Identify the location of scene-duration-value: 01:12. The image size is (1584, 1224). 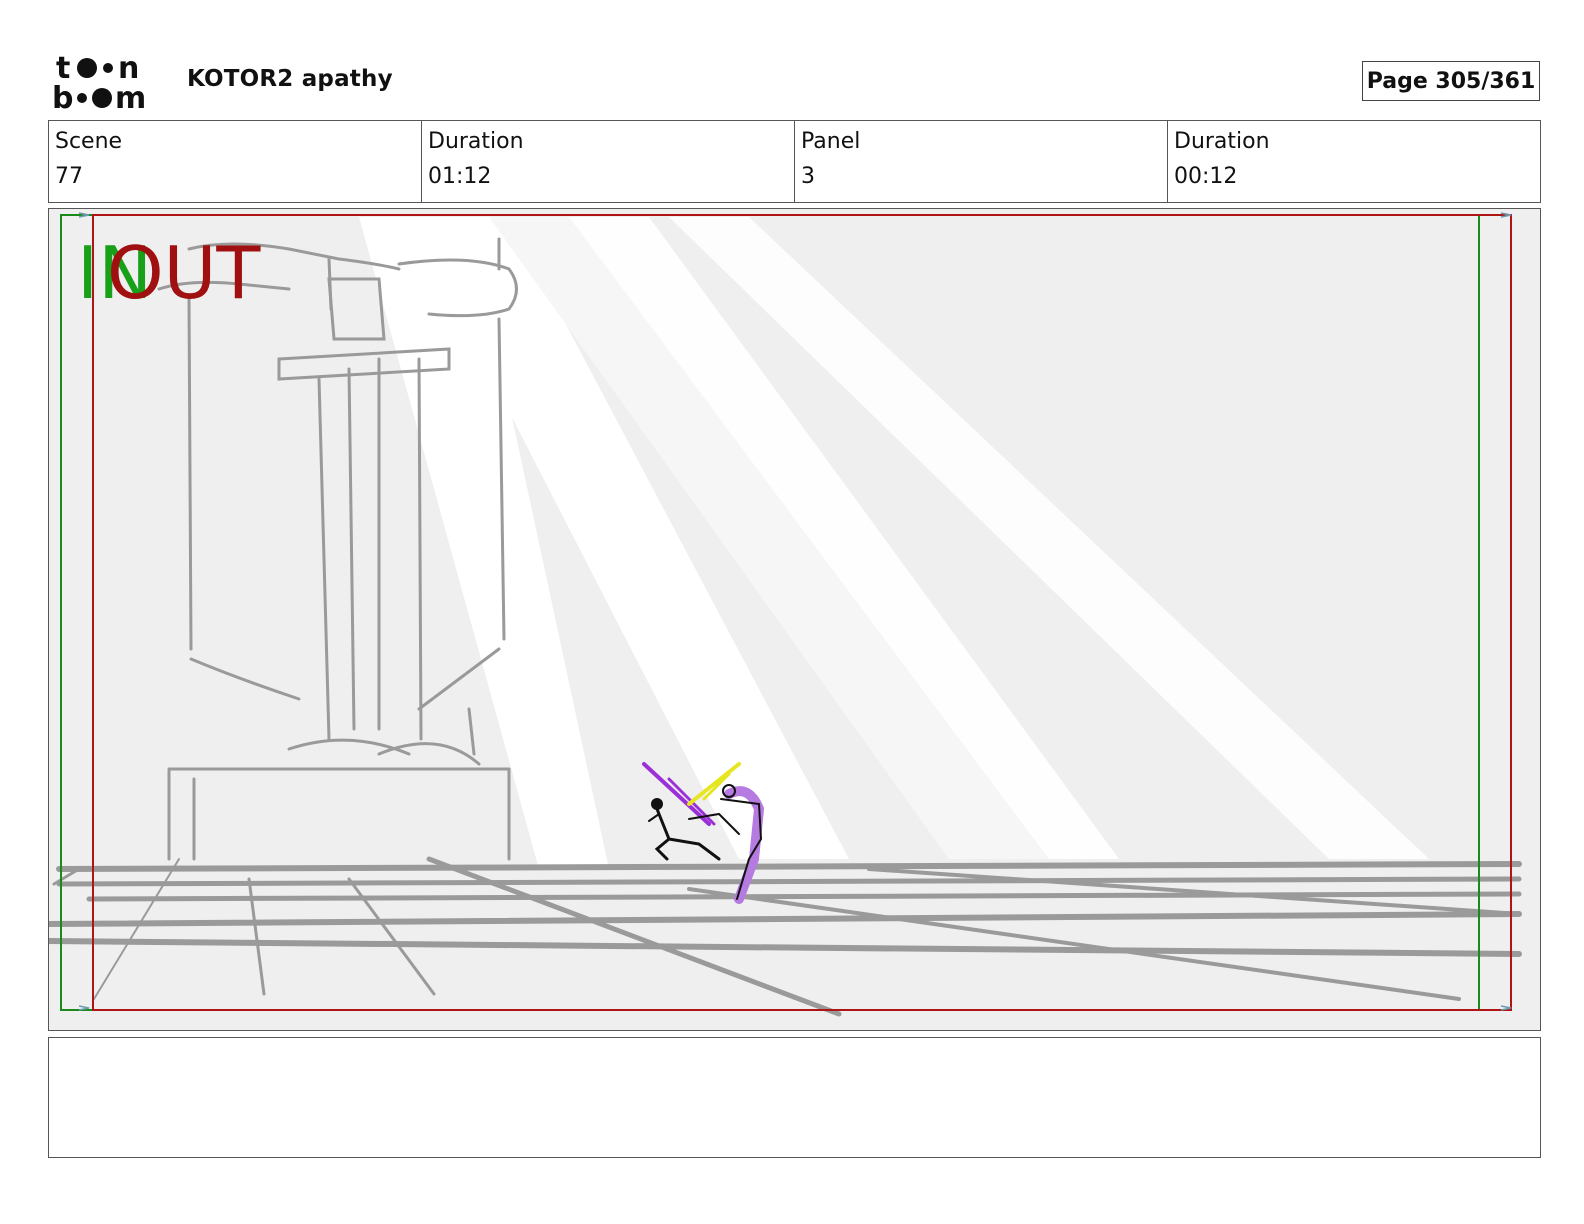
(460, 176).